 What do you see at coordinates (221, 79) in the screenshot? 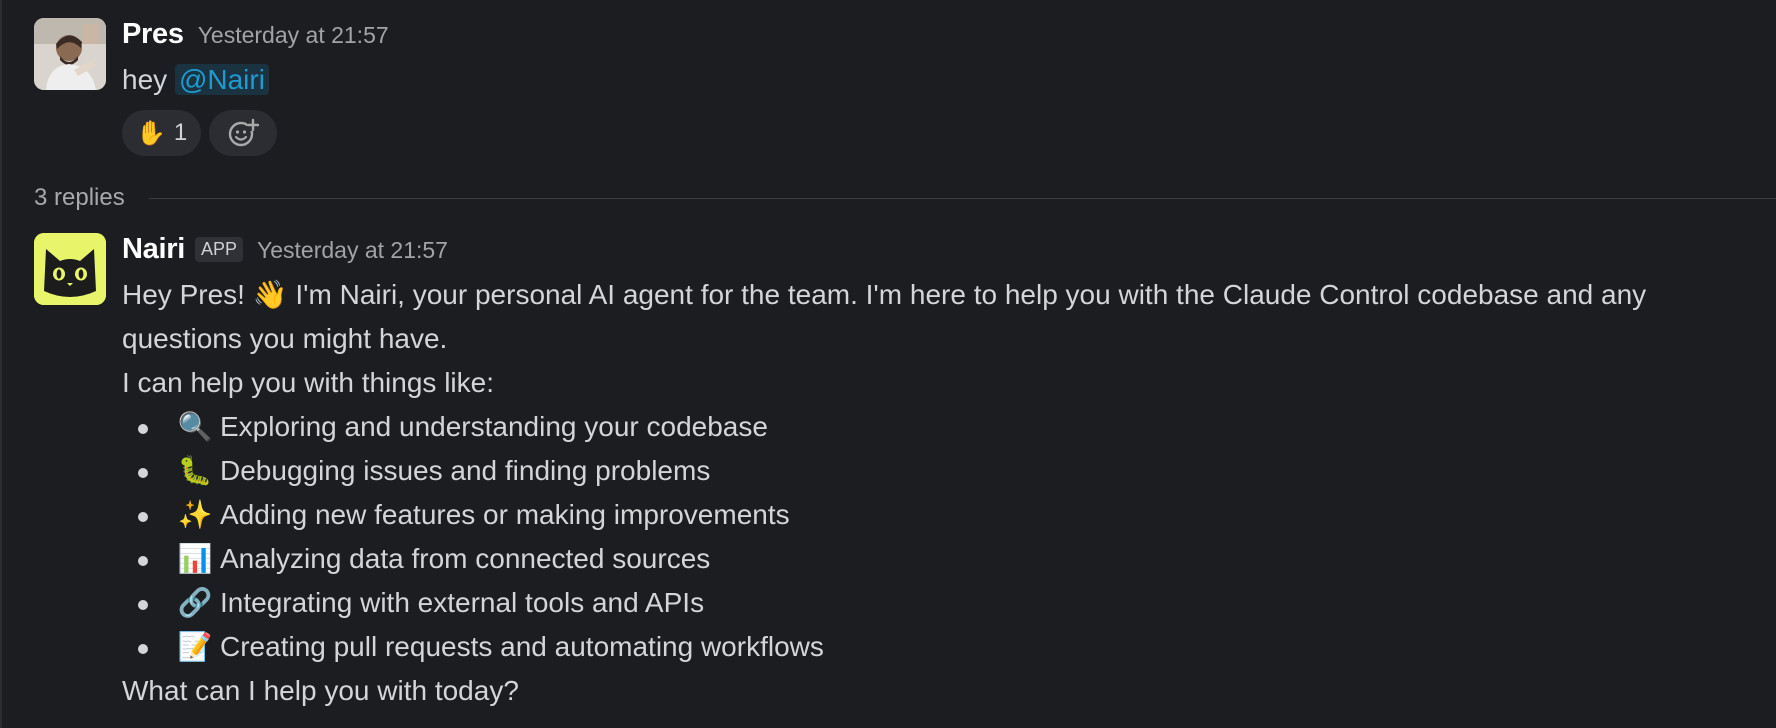
I see `user-mention: @Nairi` at bounding box center [221, 79].